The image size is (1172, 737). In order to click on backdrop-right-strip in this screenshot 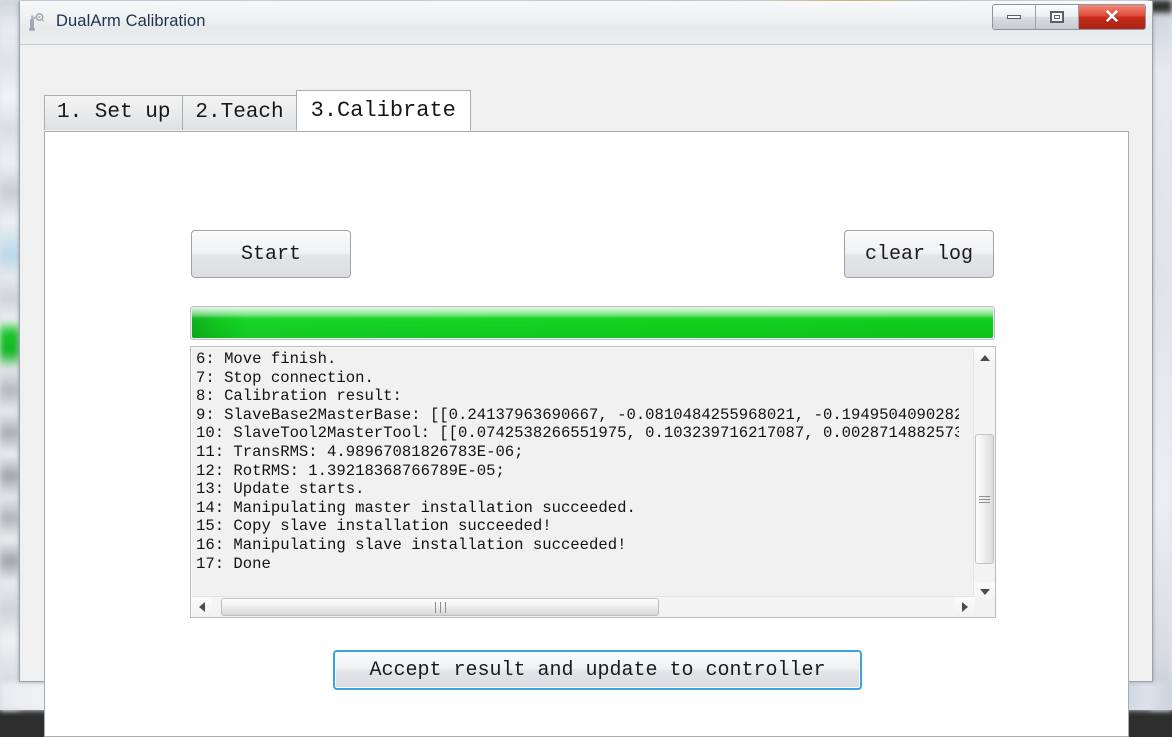, I will do `click(1161, 355)`.